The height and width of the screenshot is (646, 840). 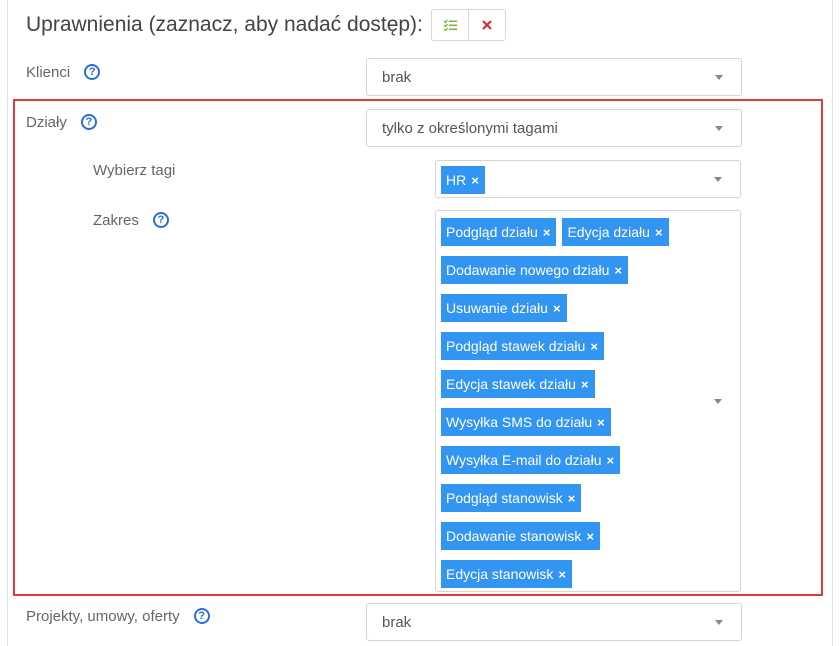 I want to click on panel-left-border, so click(x=7, y=323).